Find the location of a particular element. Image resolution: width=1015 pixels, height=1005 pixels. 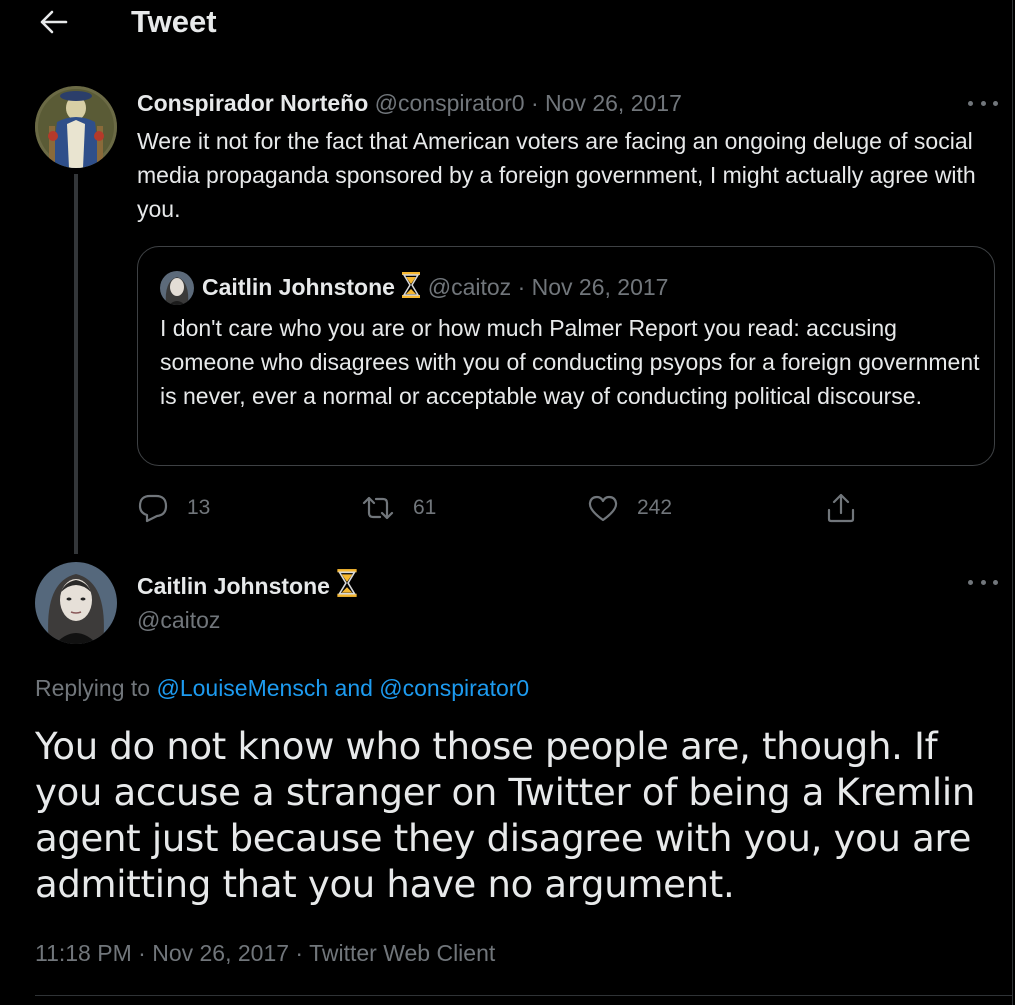

main-author-name-row: Caitlin Johnstone is located at coordinates (247, 585).